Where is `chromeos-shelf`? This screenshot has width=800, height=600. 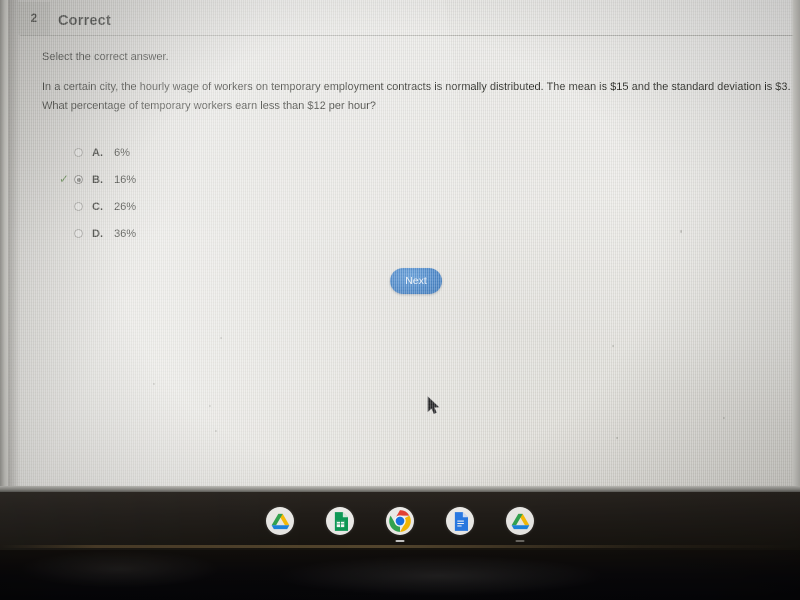
chromeos-shelf is located at coordinates (400, 521).